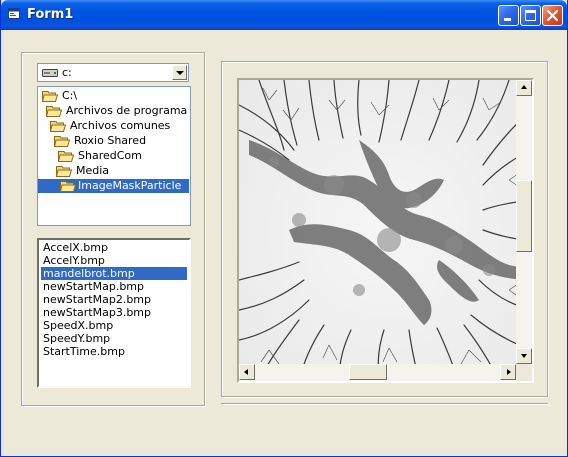 This screenshot has height=457, width=568. What do you see at coordinates (114, 299) in the screenshot?
I see `file-item: newStartMap2.bmp` at bounding box center [114, 299].